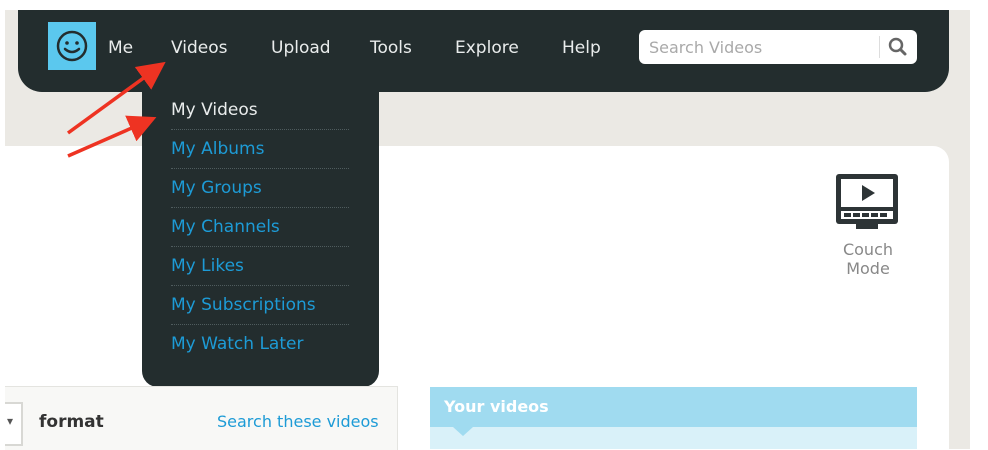 The width and height of the screenshot is (988, 450). What do you see at coordinates (298, 421) in the screenshot?
I see `search-these-videos-link: Search these videos` at bounding box center [298, 421].